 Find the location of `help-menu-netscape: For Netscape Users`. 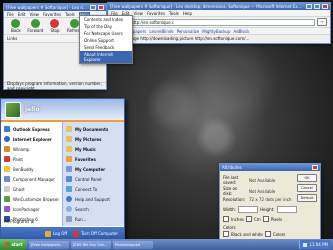

help-menu-netscape: For Netscape Users is located at coordinates (106, 33).